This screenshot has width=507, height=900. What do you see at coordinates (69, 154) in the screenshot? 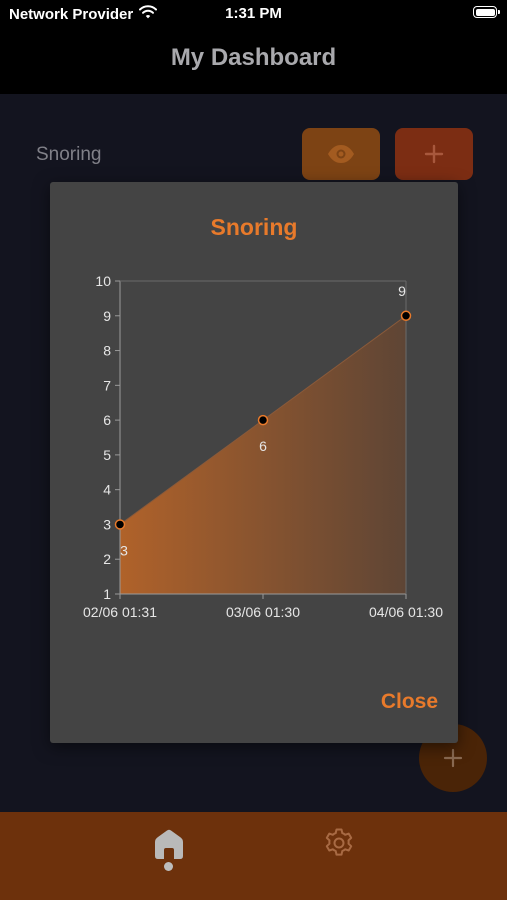
I see `metric-label: Snoring` at bounding box center [69, 154].